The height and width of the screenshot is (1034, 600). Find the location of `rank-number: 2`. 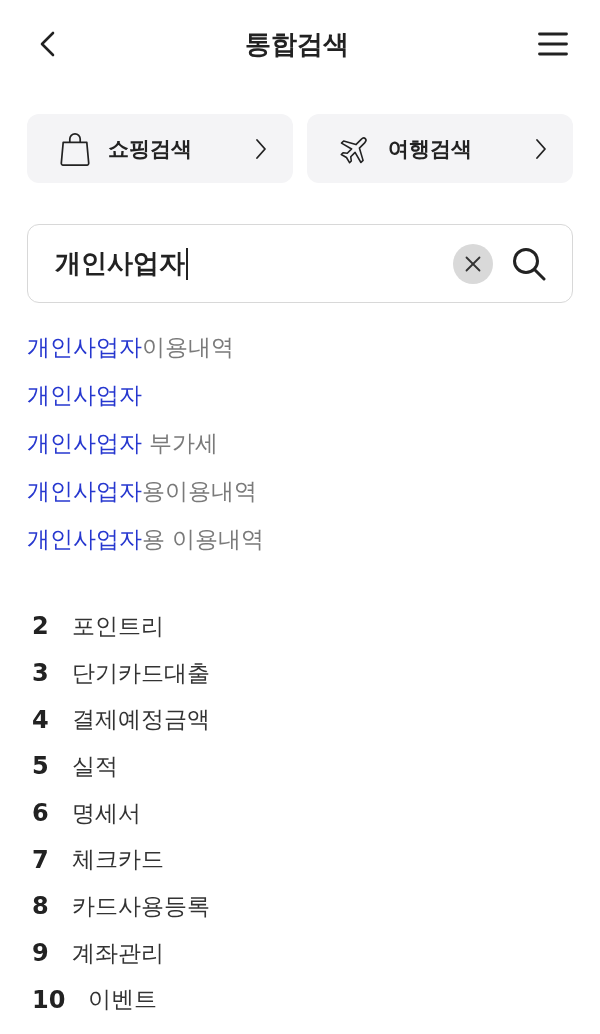

rank-number: 2 is located at coordinates (40, 626).